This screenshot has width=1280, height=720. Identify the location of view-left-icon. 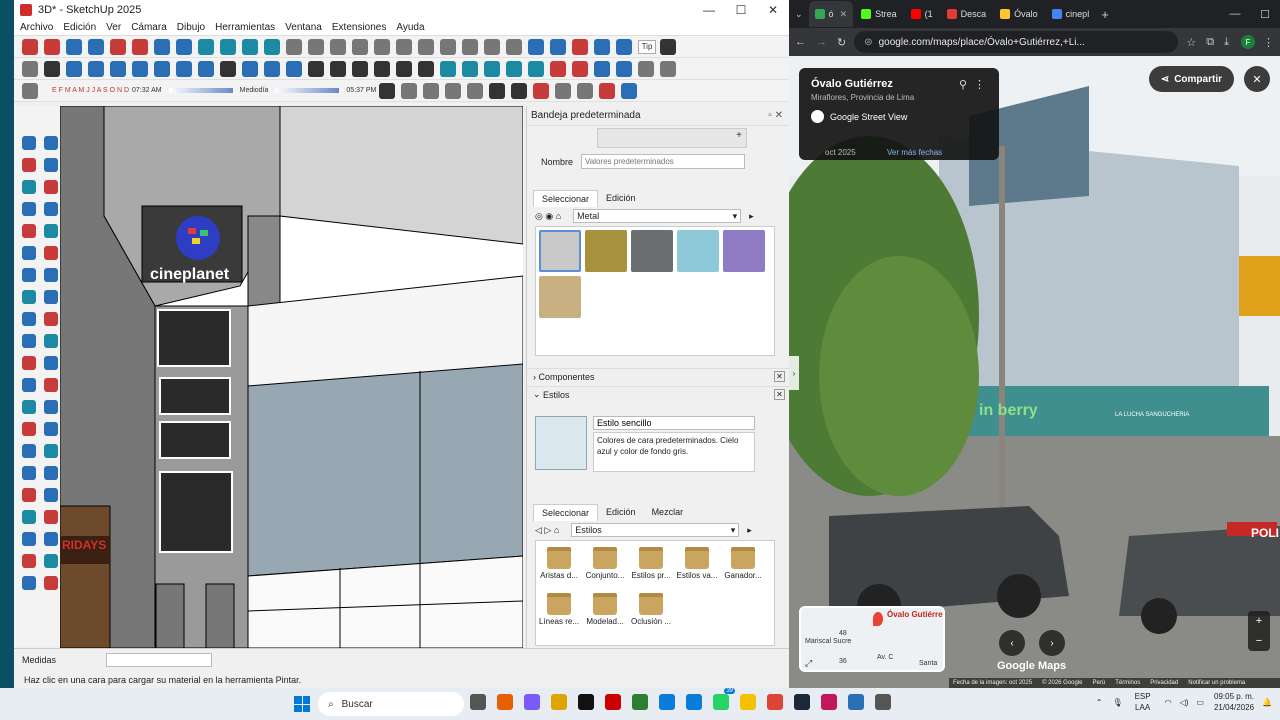
(426, 68).